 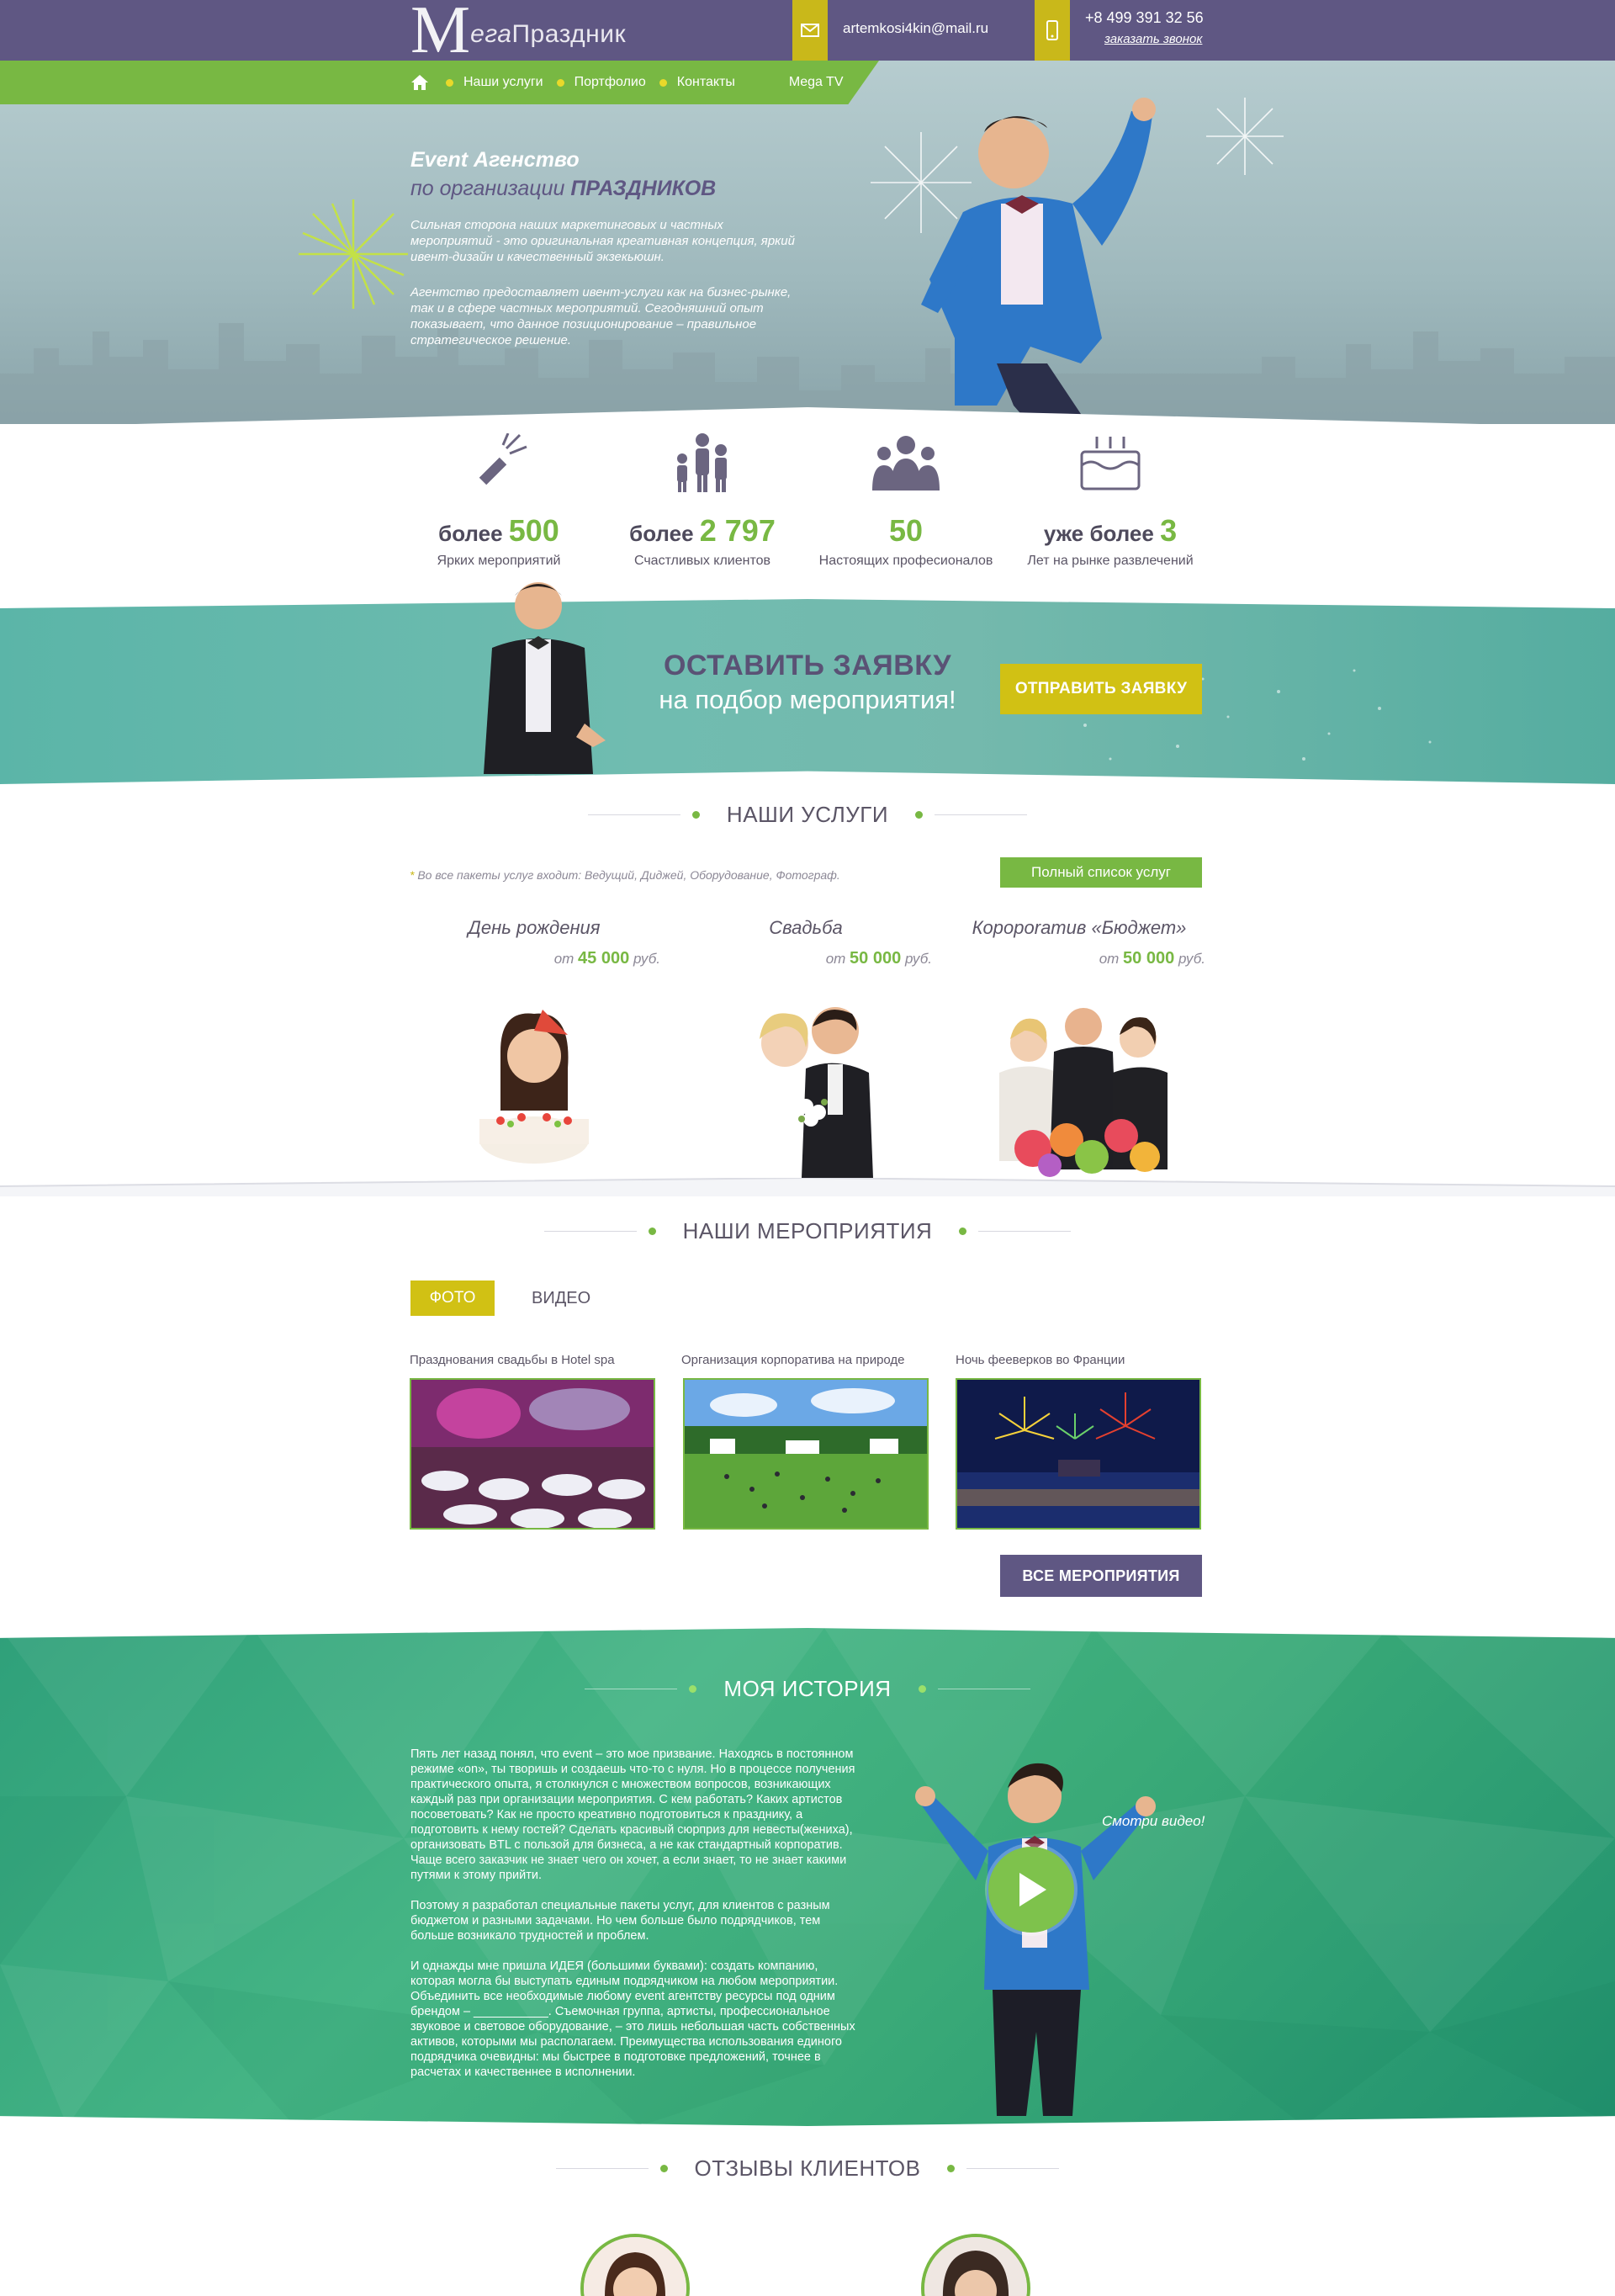 I want to click on stat-number: 50, so click(x=906, y=531).